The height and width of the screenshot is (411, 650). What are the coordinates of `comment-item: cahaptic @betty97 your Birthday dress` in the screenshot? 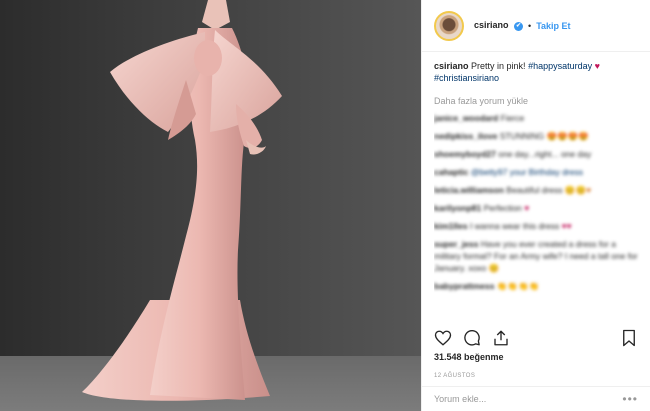 It's located at (537, 172).